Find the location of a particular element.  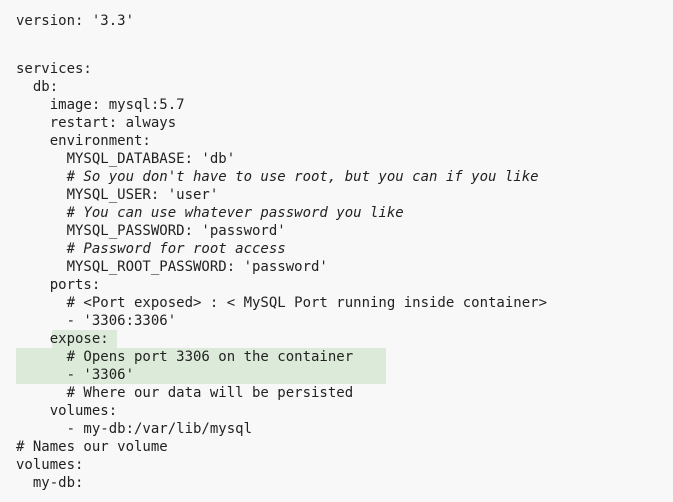

comment-line: # Opens port 3306 on the container is located at coordinates (185, 357).